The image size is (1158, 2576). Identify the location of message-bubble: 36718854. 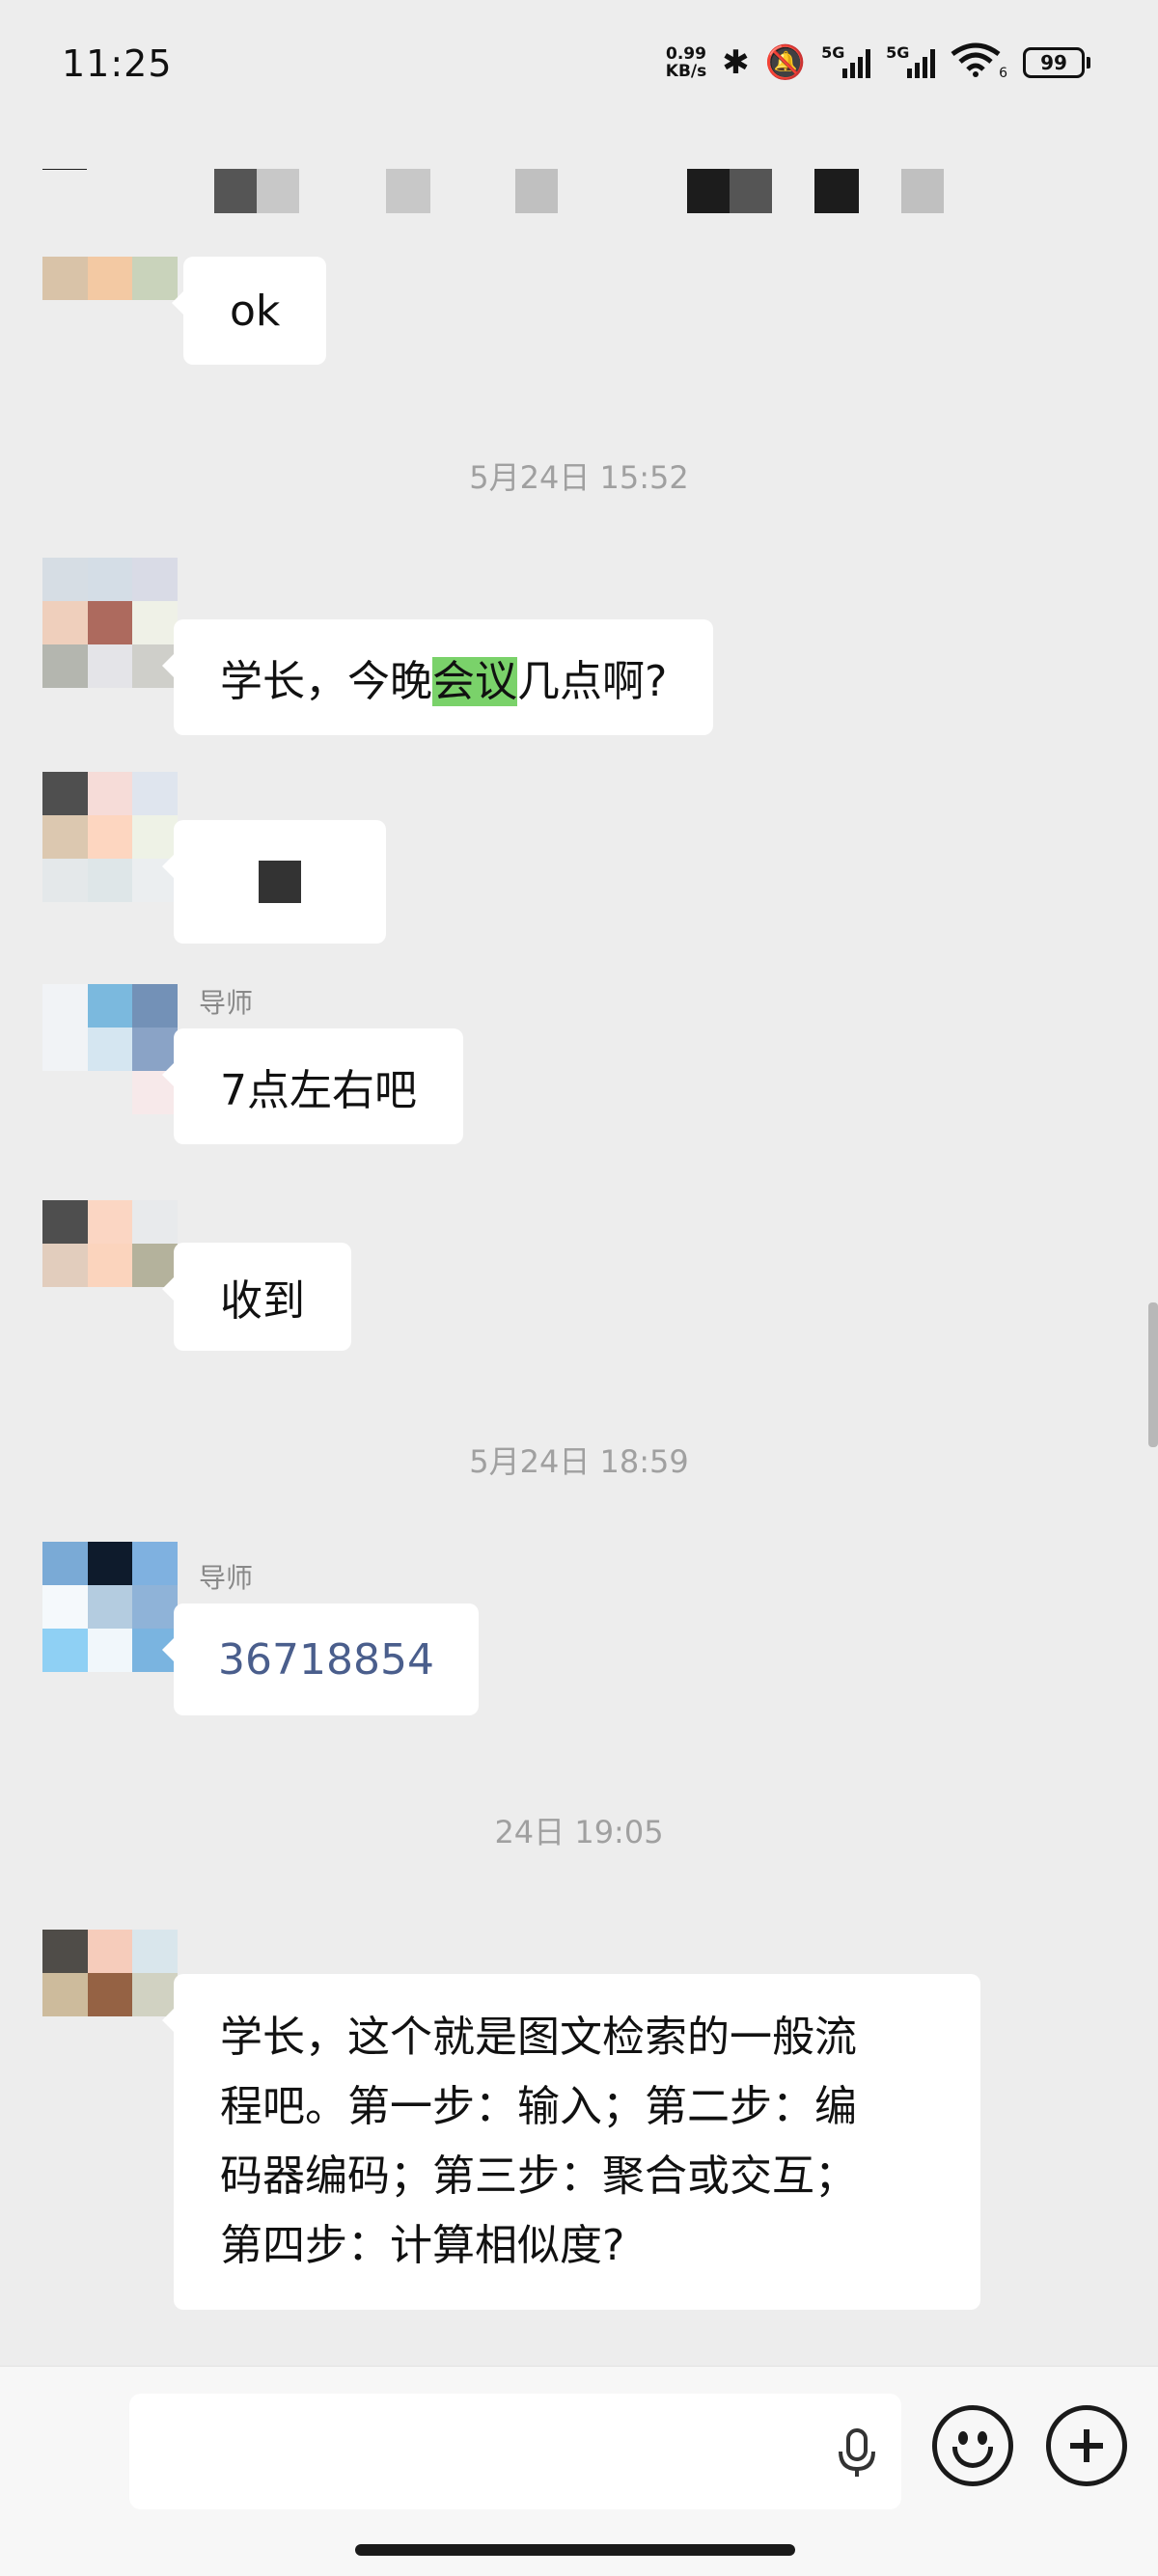
(320, 1659).